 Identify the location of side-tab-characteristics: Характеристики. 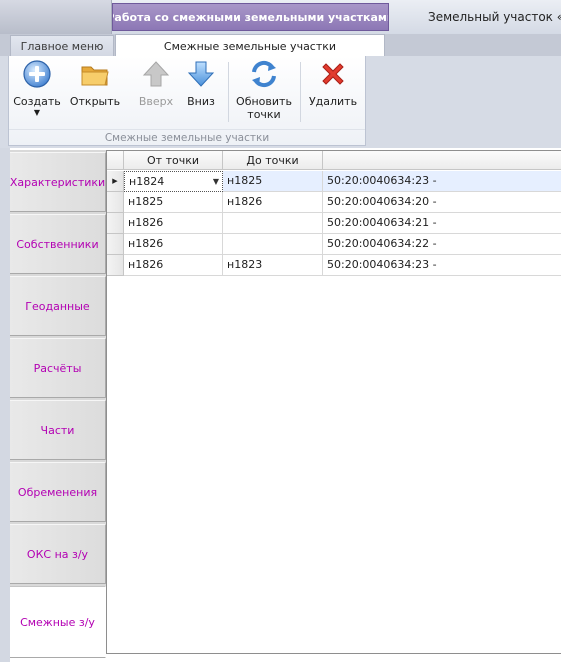
(58, 182).